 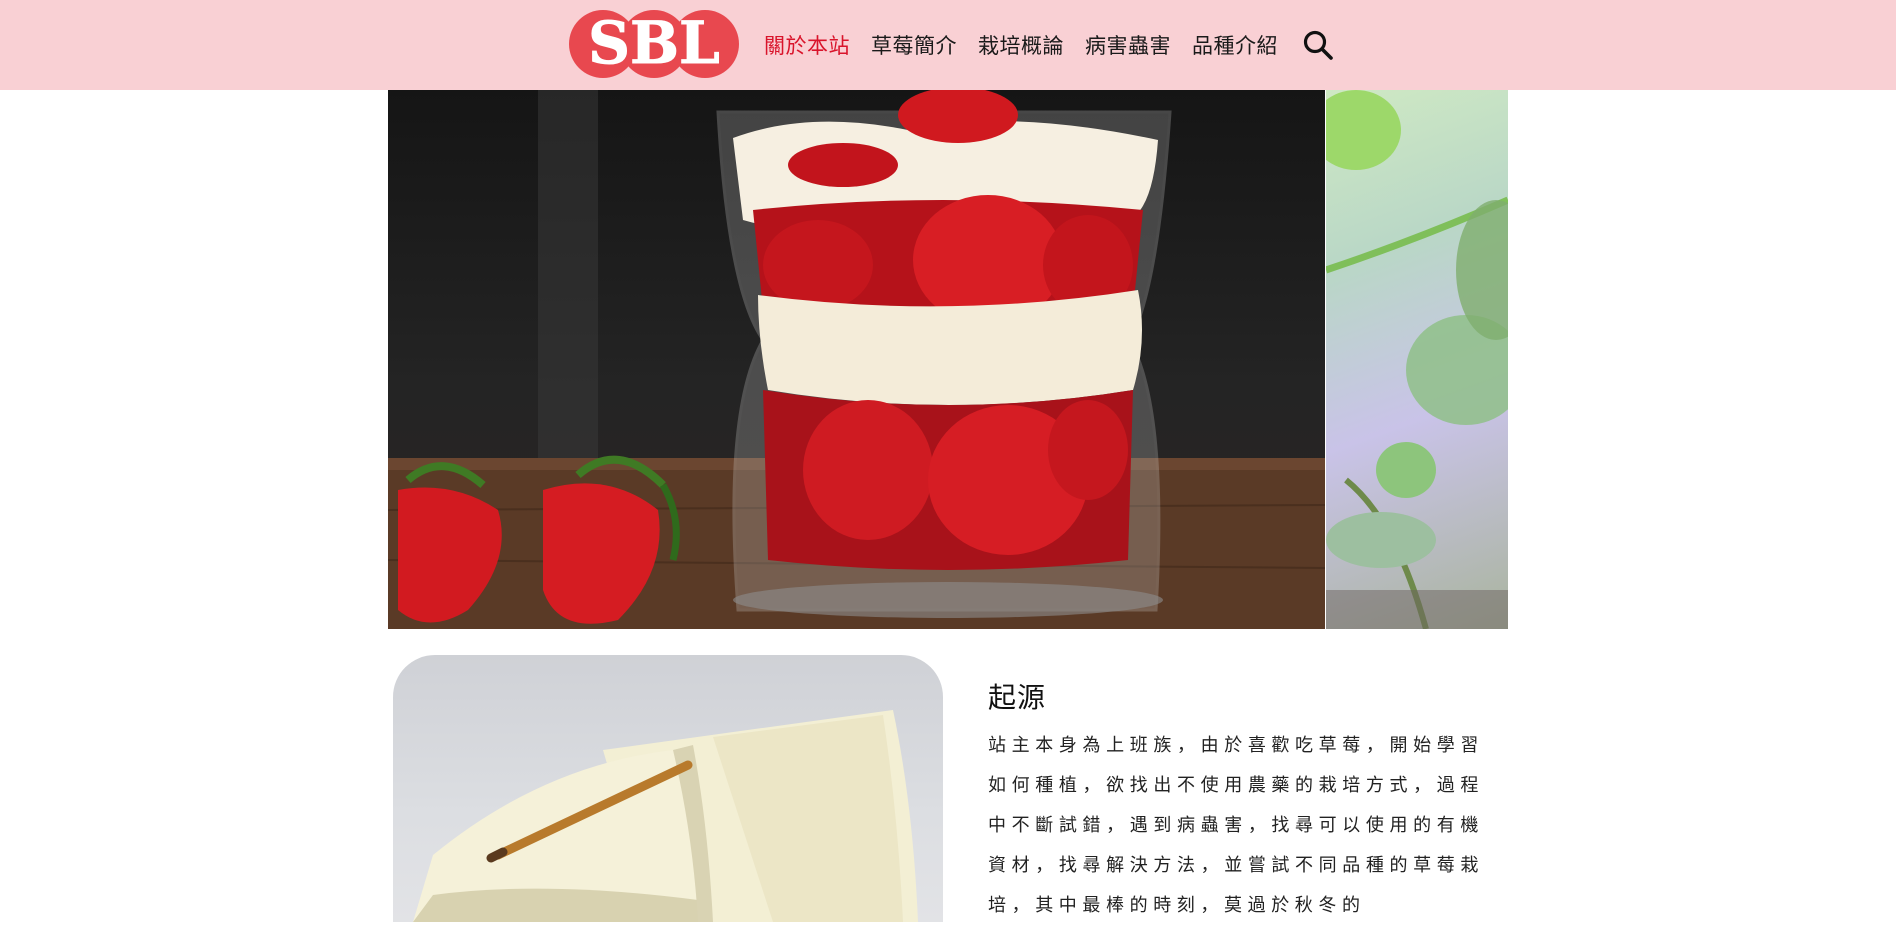 I want to click on search-icon, so click(x=1318, y=45).